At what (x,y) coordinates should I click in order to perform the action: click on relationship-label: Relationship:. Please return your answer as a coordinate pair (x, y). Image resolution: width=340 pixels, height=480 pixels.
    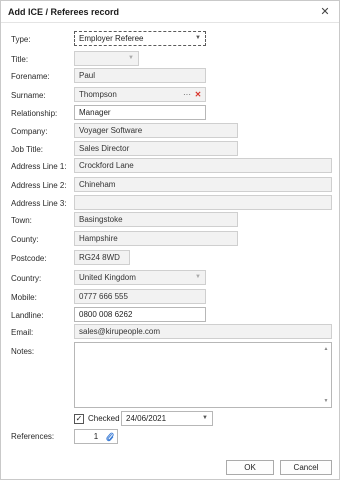
    Looking at the image, I should click on (34, 113).